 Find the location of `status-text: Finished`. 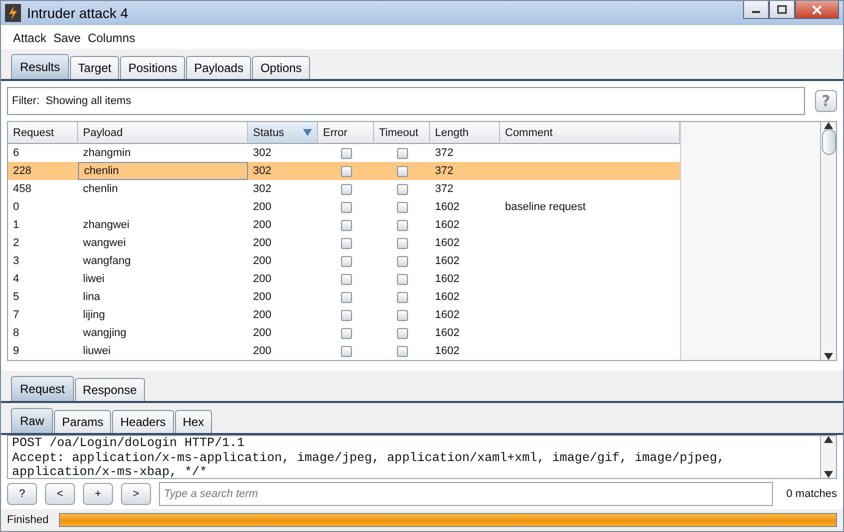

status-text: Finished is located at coordinates (28, 520).